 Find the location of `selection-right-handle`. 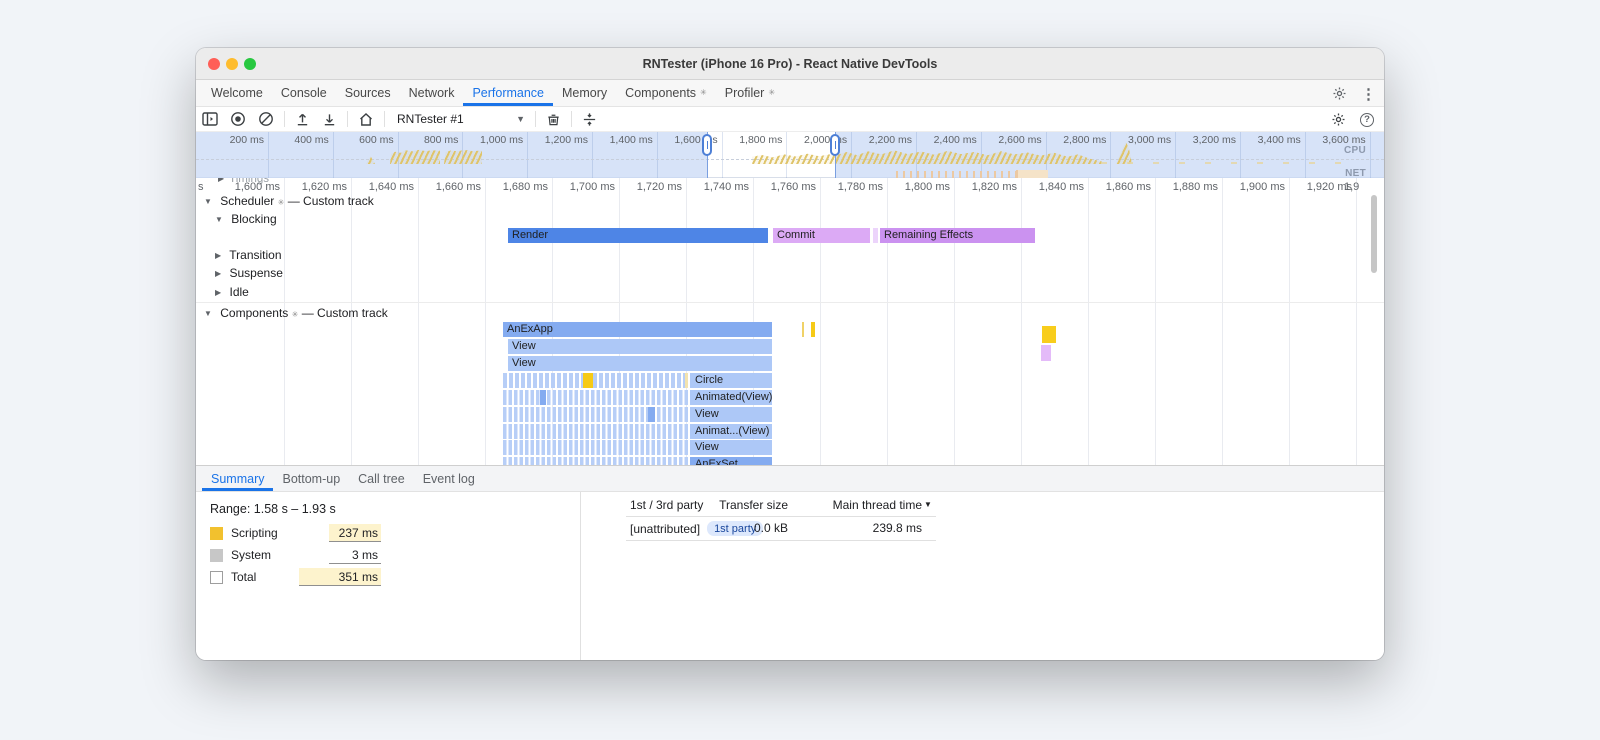

selection-right-handle is located at coordinates (835, 145).